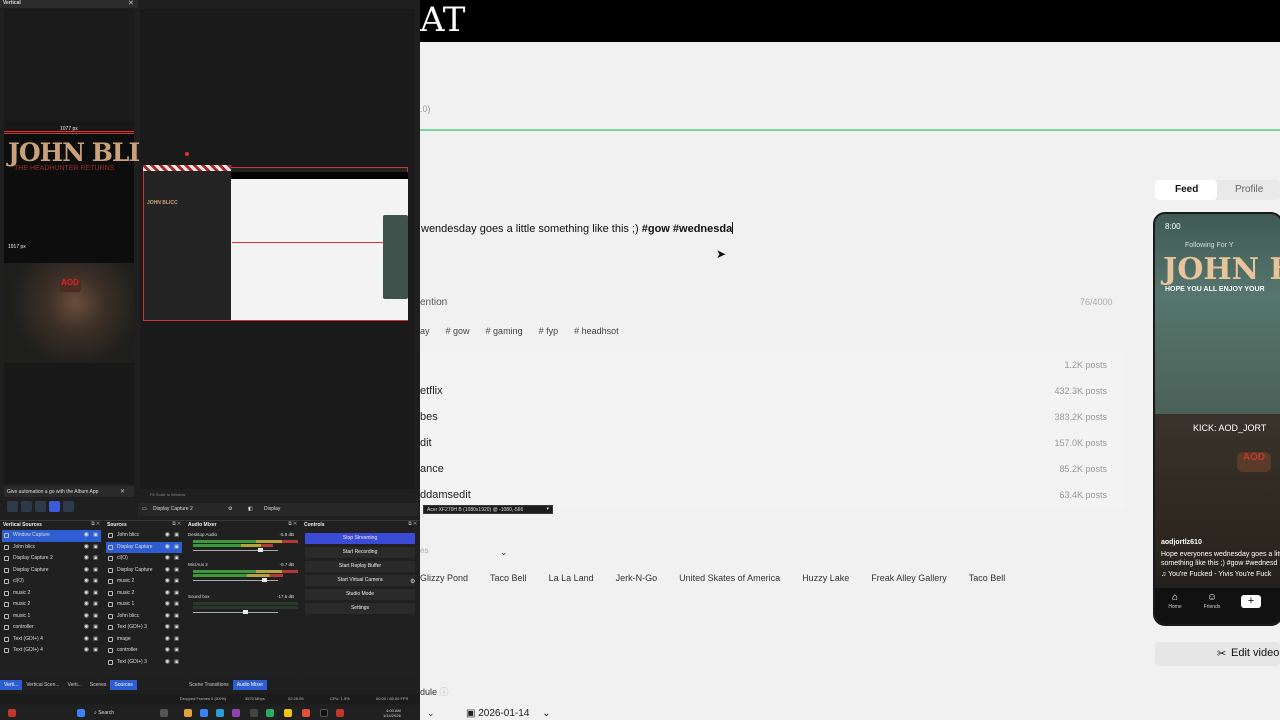 This screenshot has height=720, width=1280. What do you see at coordinates (360, 566) in the screenshot?
I see `start-replay-buffer-button: Start Replay Buffer` at bounding box center [360, 566].